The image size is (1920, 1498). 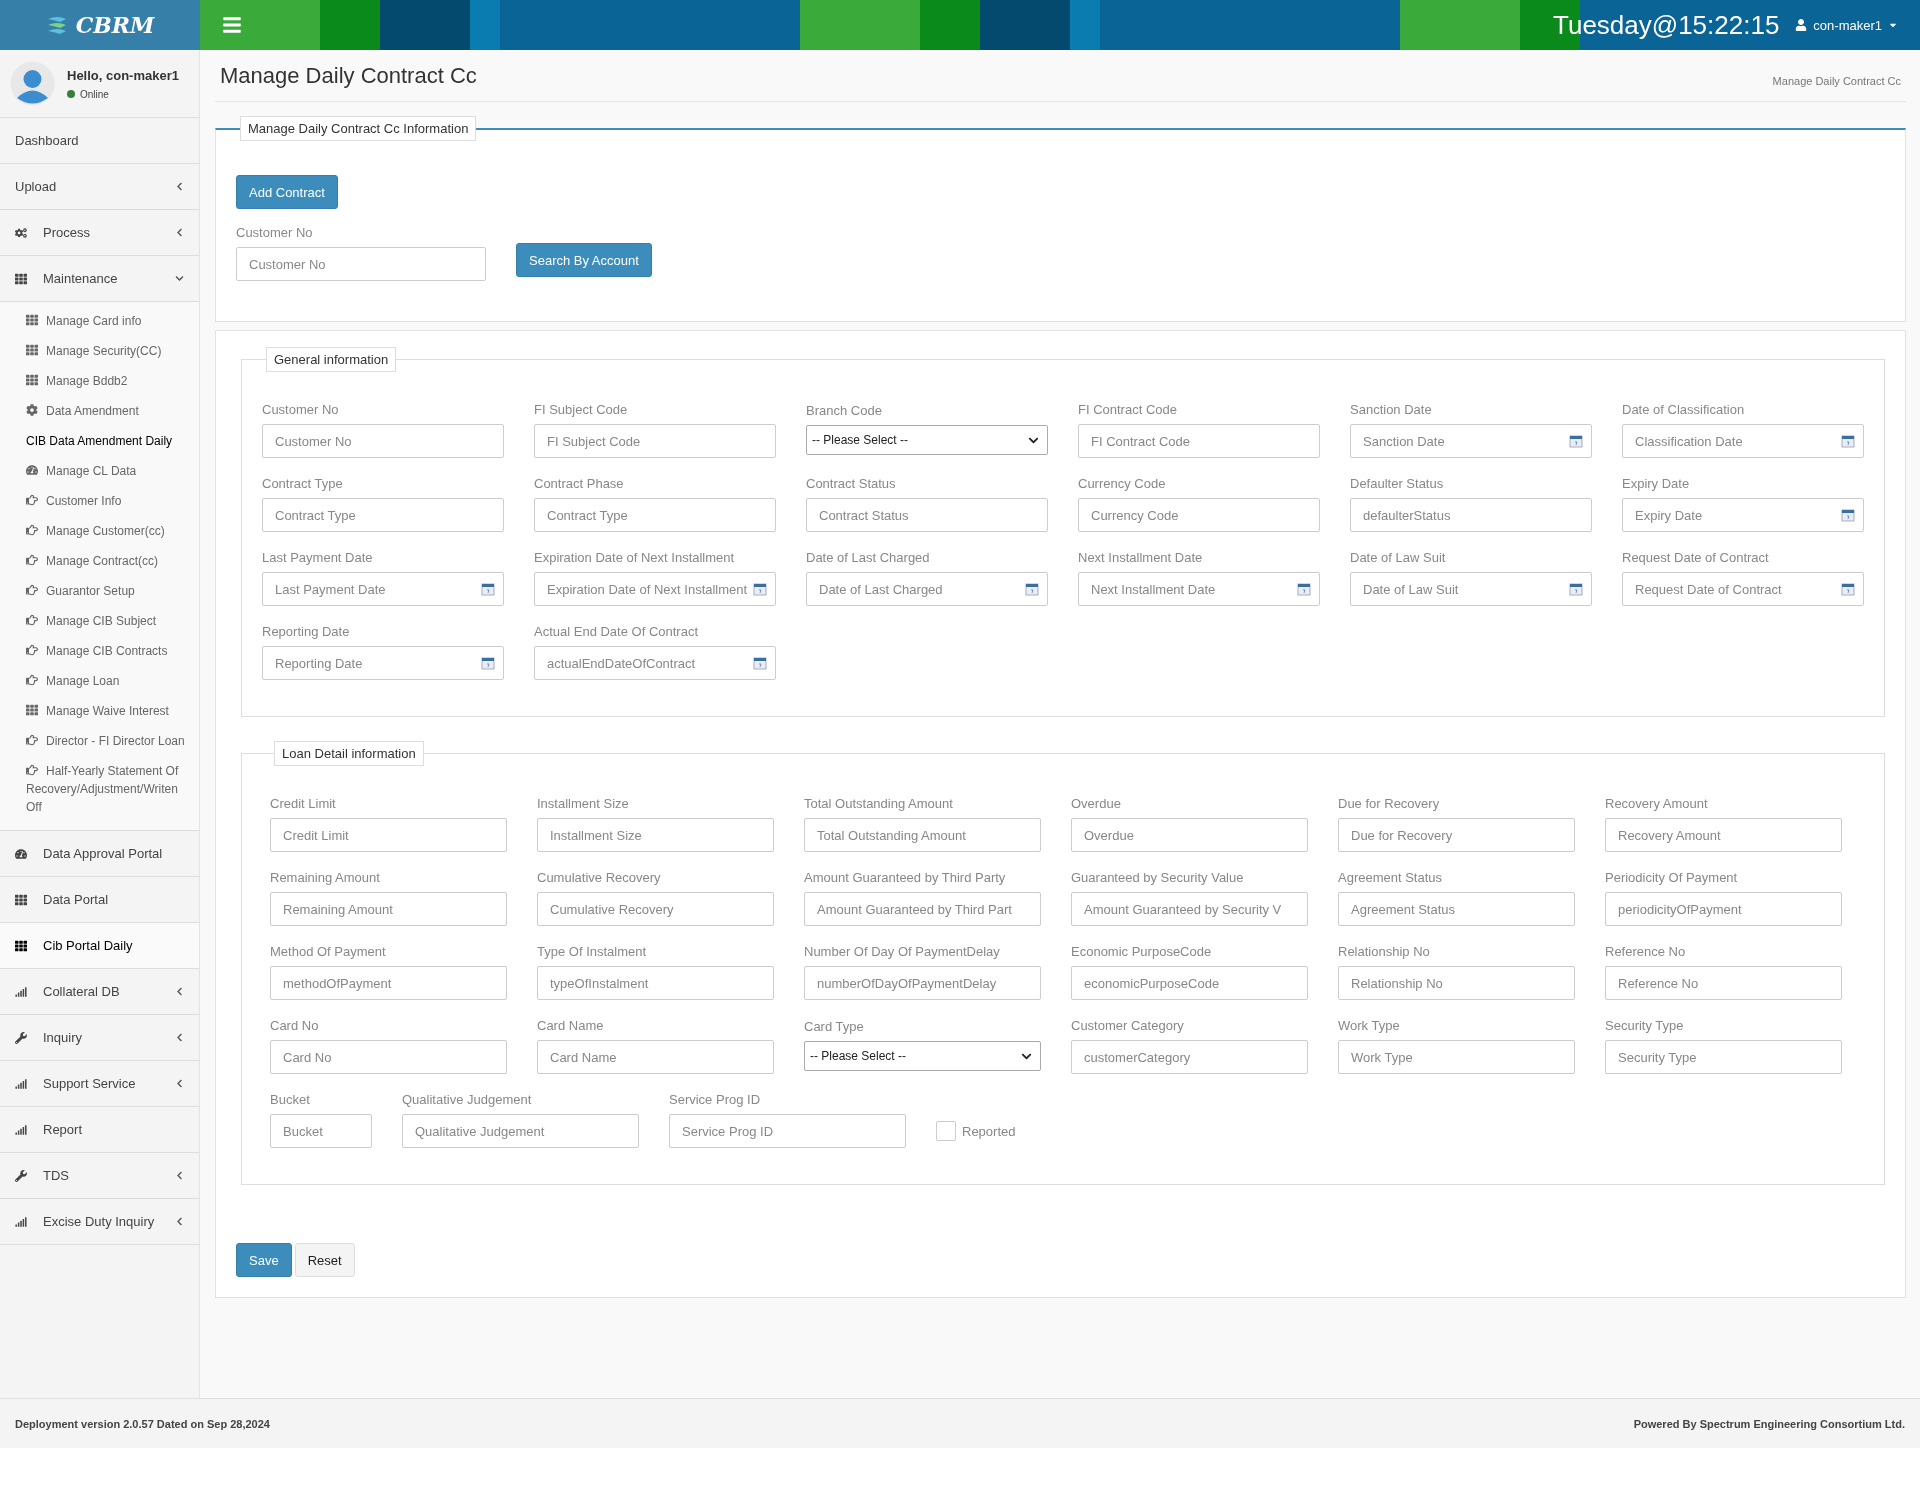 What do you see at coordinates (1096, 803) in the screenshot?
I see `field-label: Overdue` at bounding box center [1096, 803].